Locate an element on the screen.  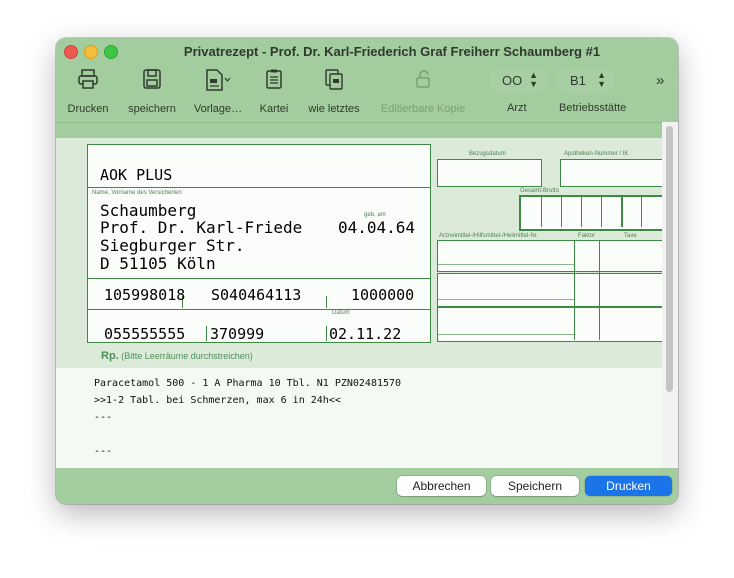
rp-hint: (Bitte Leerräume durchstreichen) is located at coordinates (187, 356).